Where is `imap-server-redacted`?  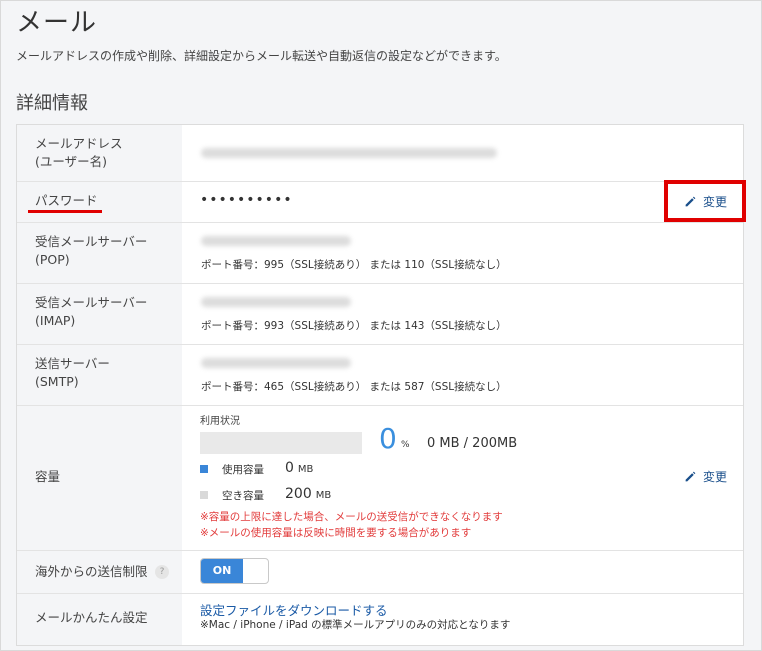
imap-server-redacted is located at coordinates (276, 302).